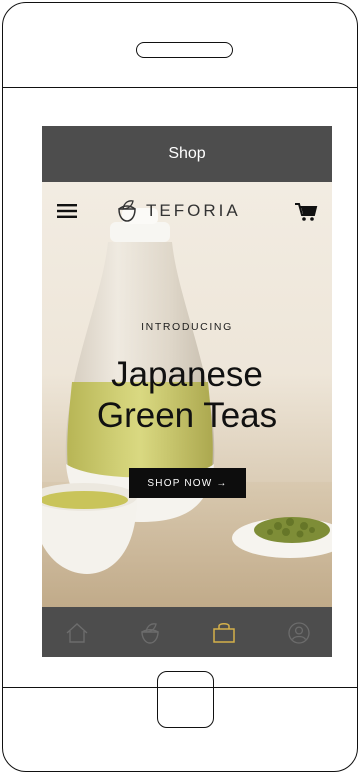  Describe the element at coordinates (187, 415) in the screenshot. I see `headline-line-2: Green Teas` at that location.